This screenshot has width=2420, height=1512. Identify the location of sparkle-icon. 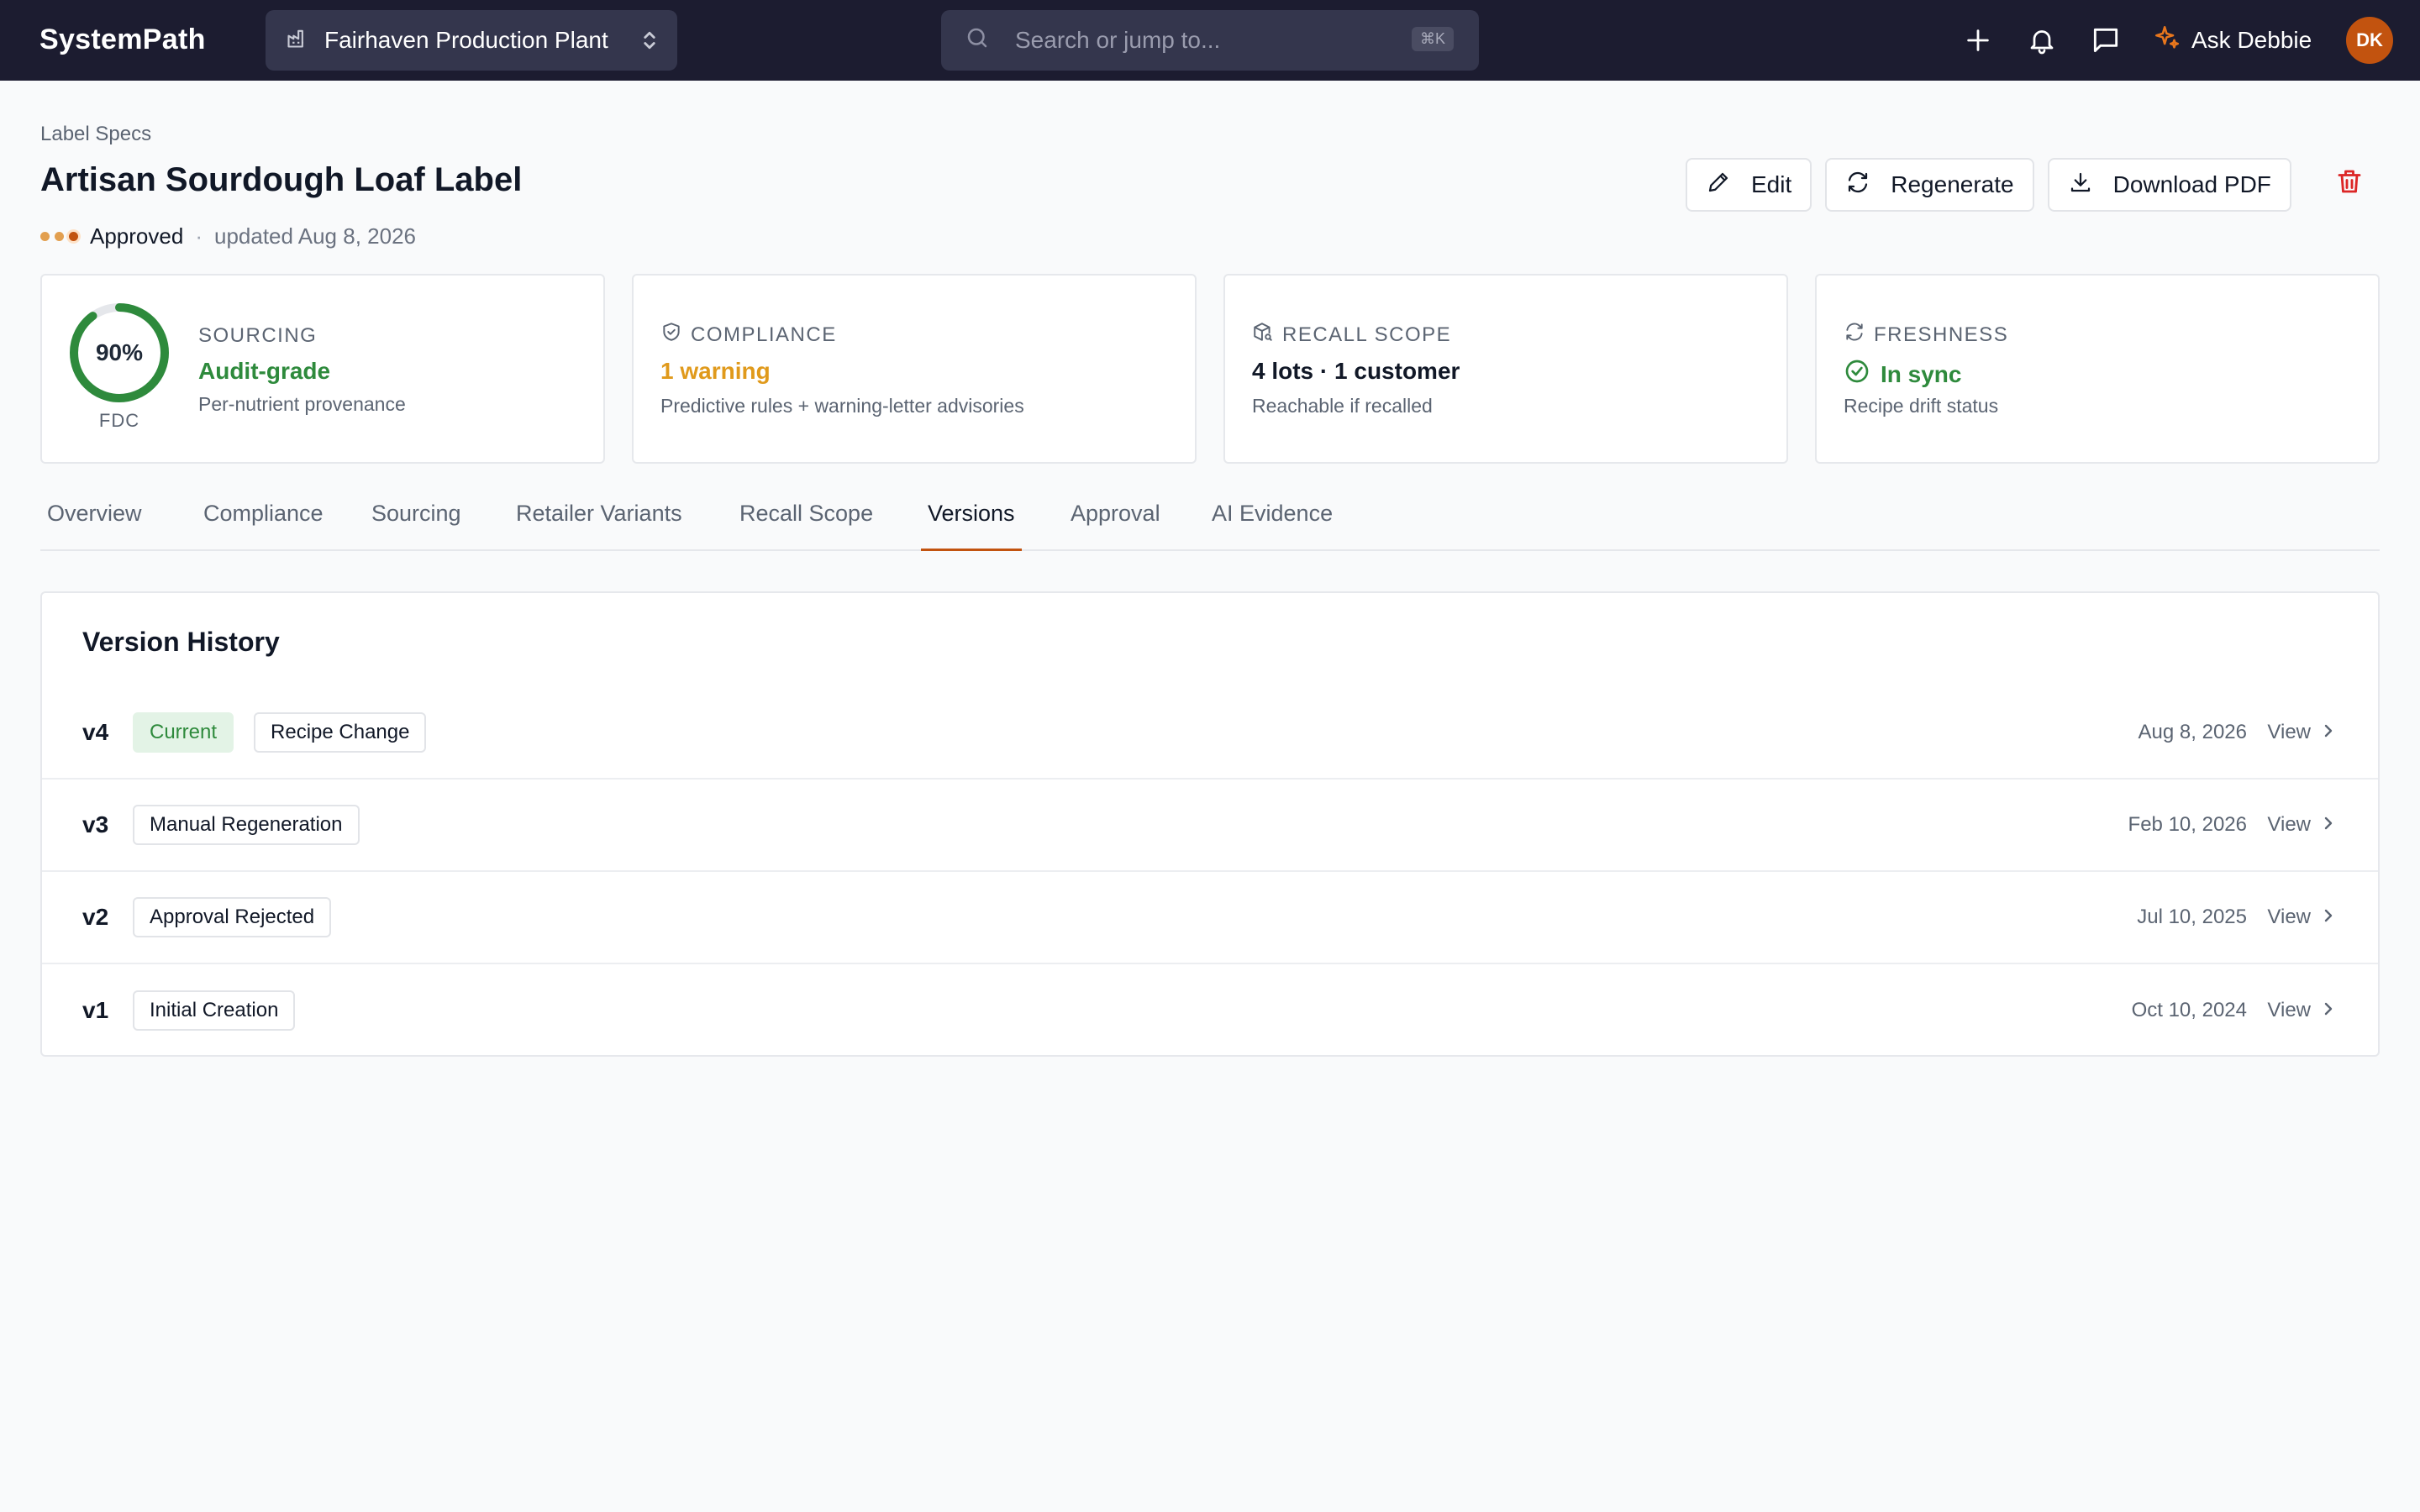
(2167, 41).